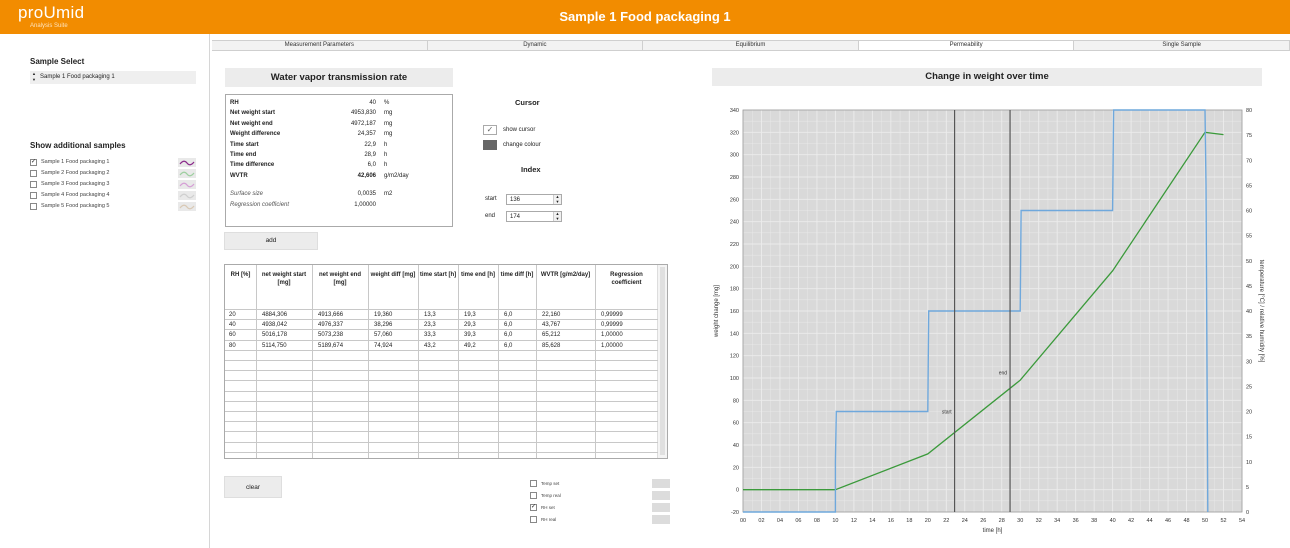 This screenshot has width=1290, height=548. I want to click on y-tick-label: -20, so click(735, 513).